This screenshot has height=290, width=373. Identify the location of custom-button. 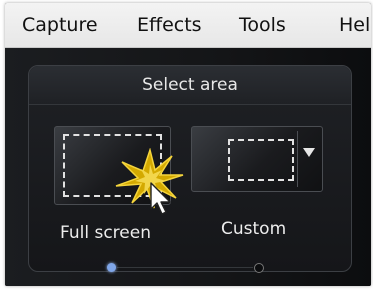
(257, 159).